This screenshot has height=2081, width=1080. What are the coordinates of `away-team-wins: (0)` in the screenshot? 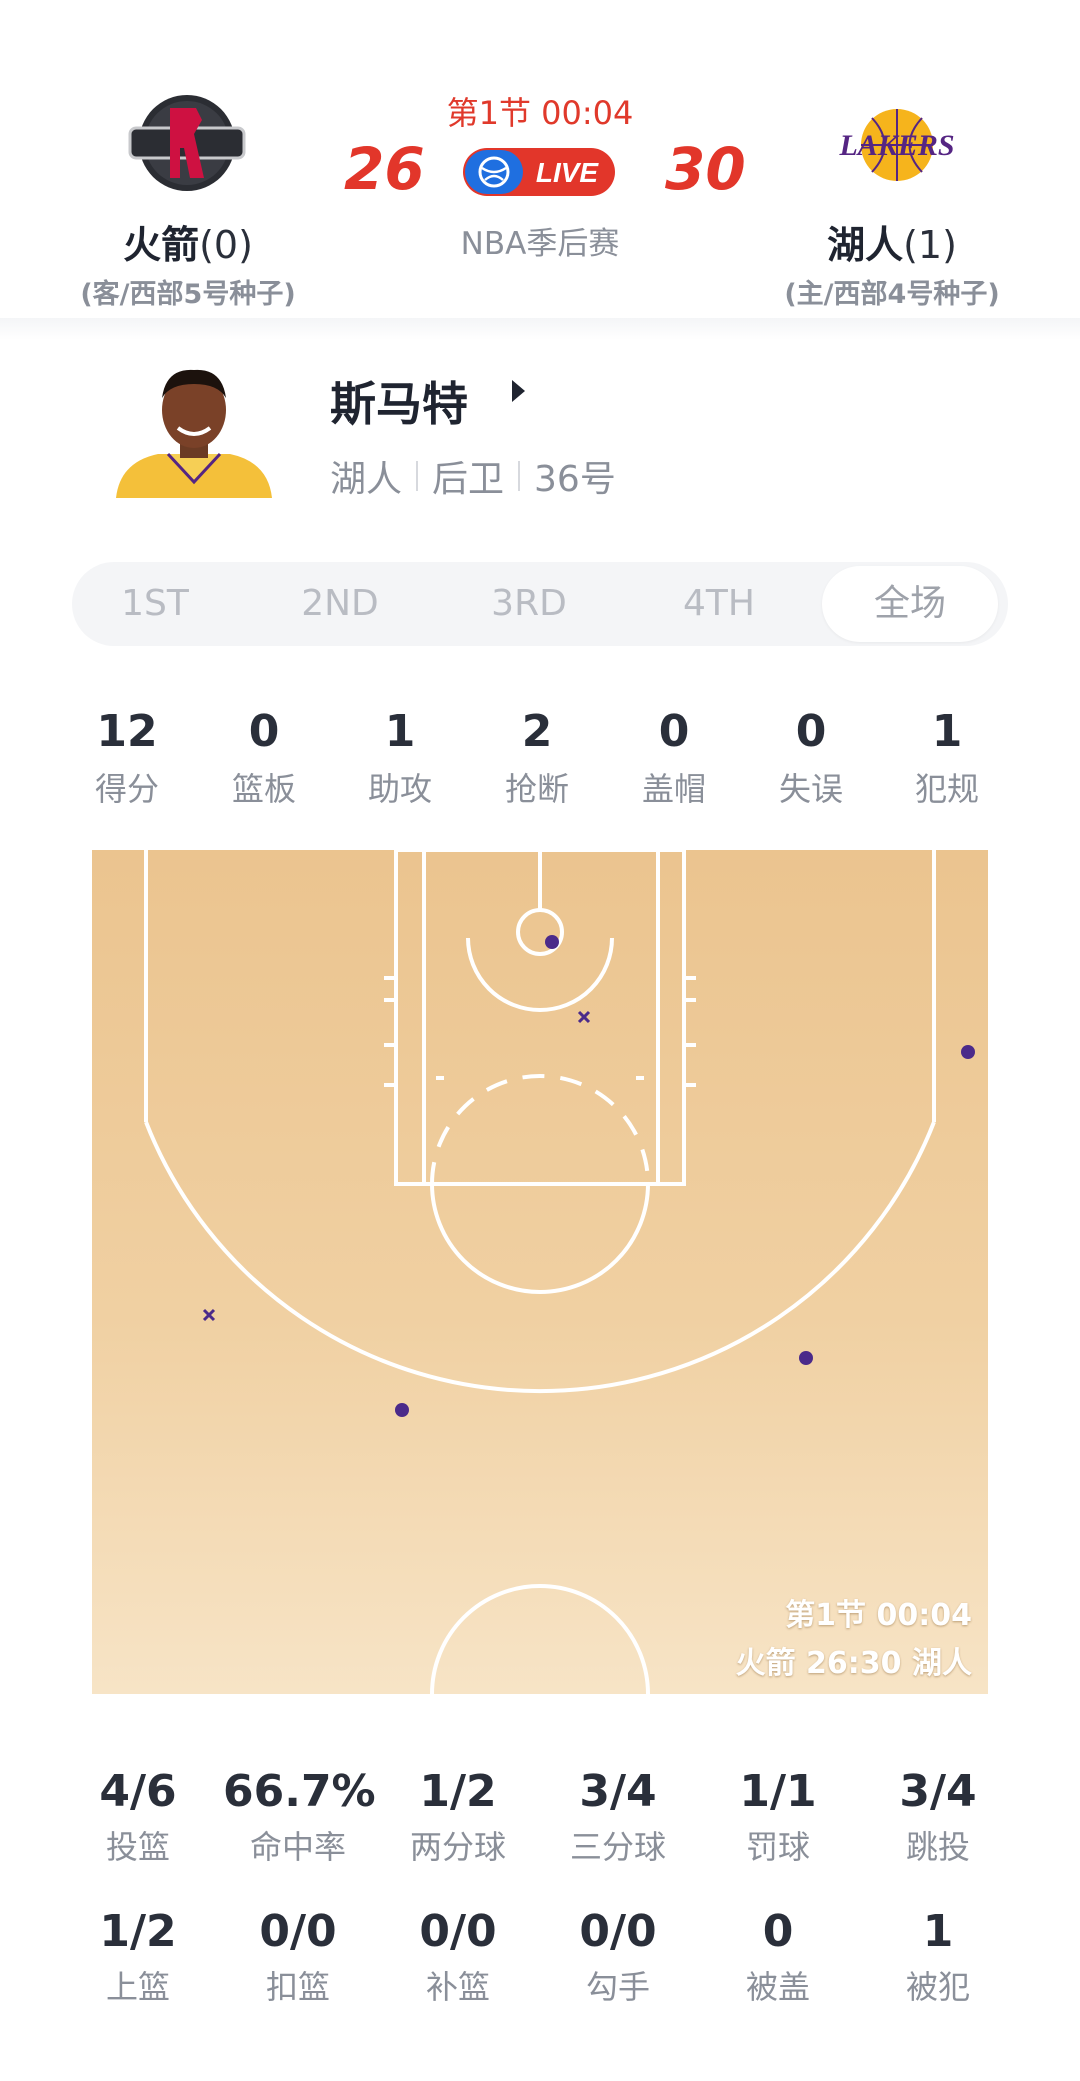 It's located at (226, 245).